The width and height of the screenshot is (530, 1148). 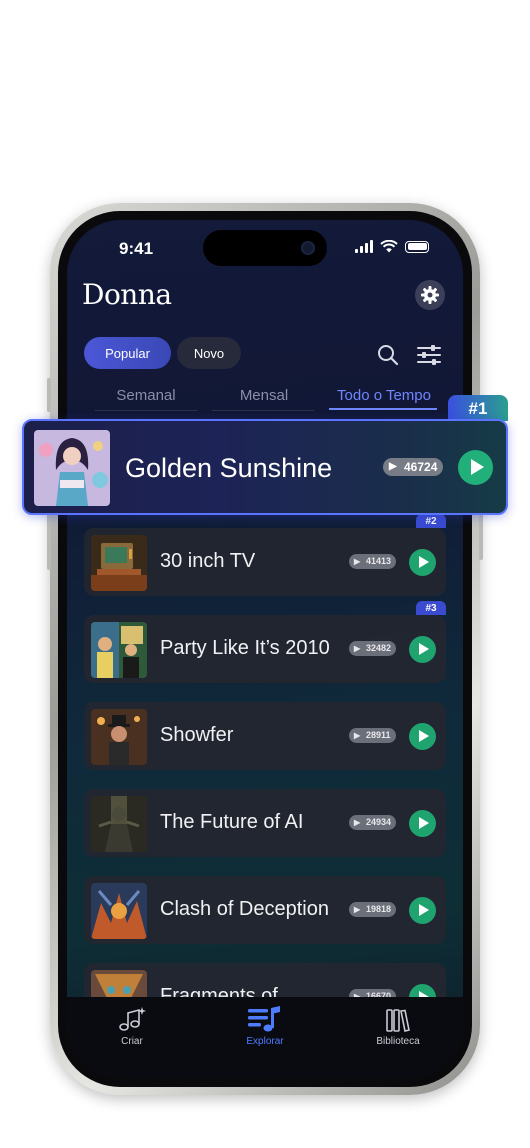 I want to click on cellular-signal-icon, so click(x=364, y=246).